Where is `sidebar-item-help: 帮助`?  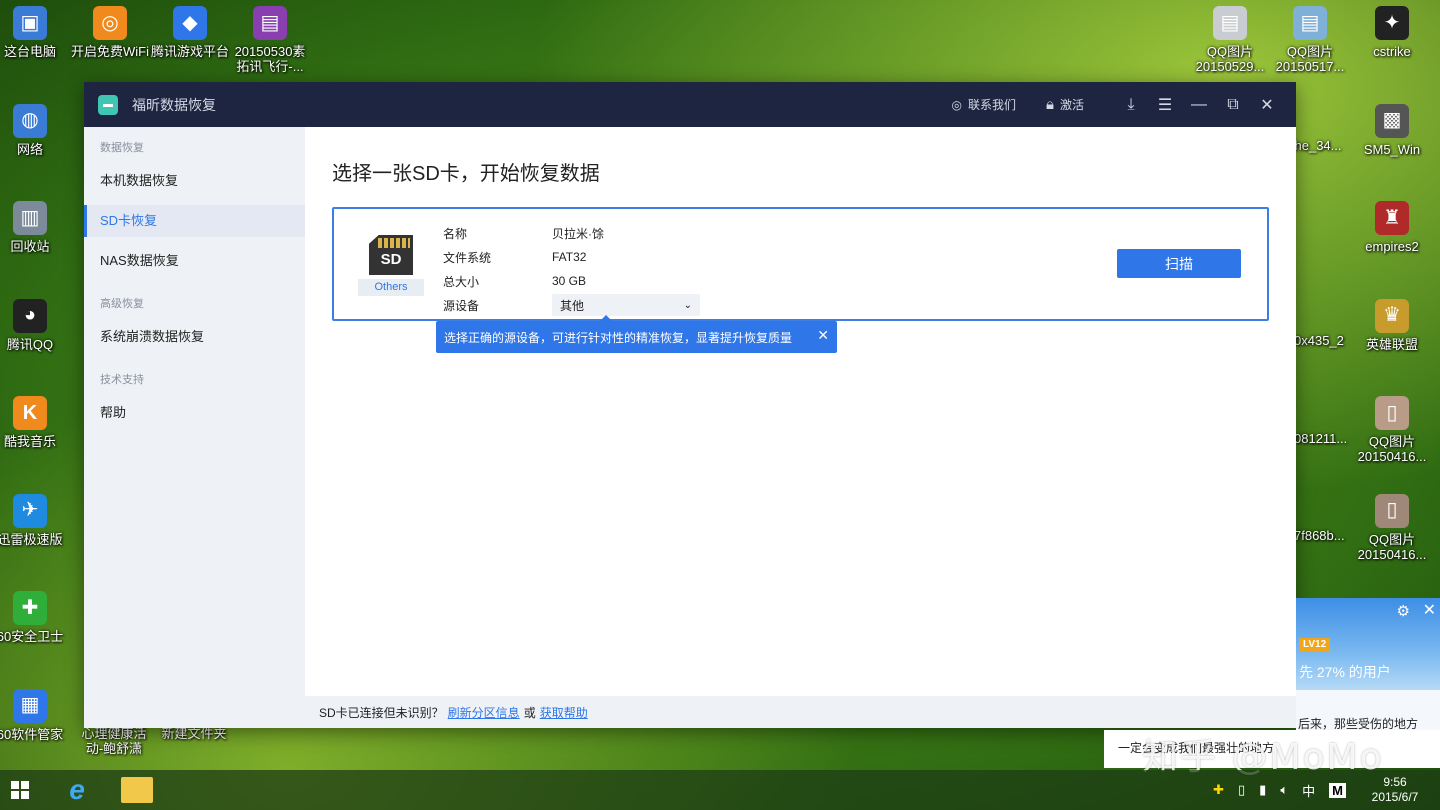
sidebar-item-help: 帮助 is located at coordinates (194, 413).